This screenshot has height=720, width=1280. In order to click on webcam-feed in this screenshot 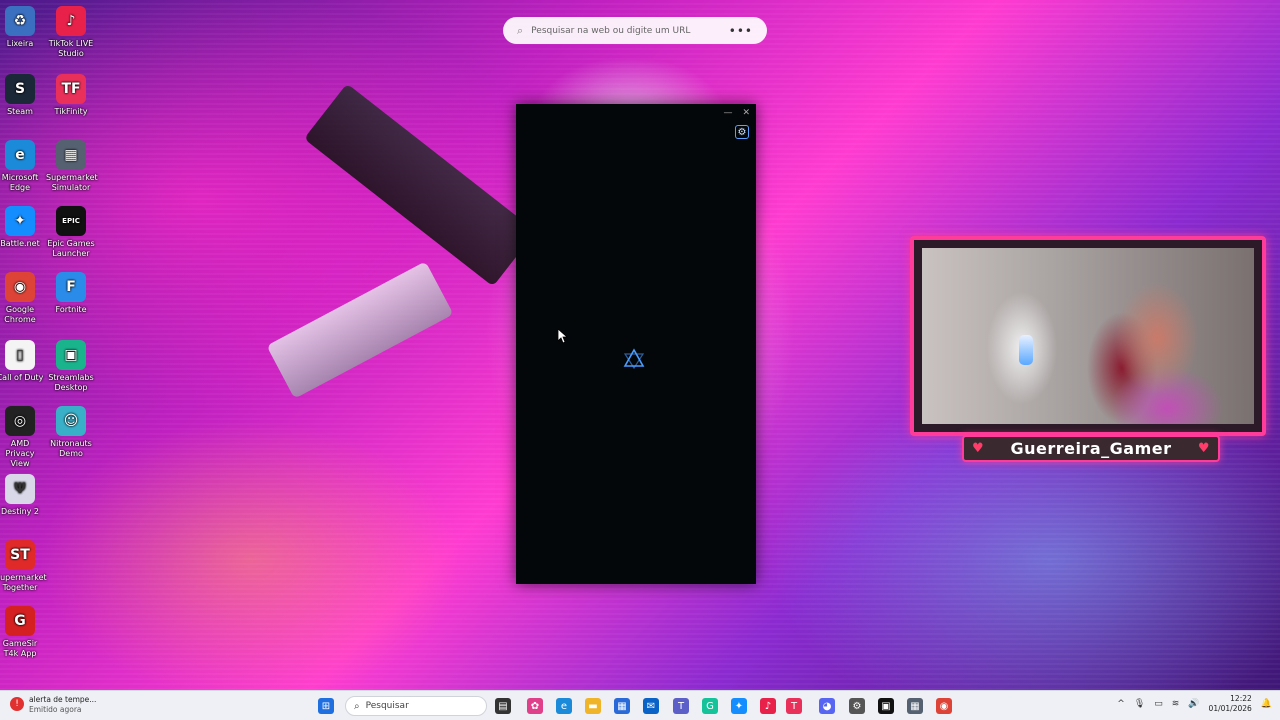, I will do `click(1088, 336)`.